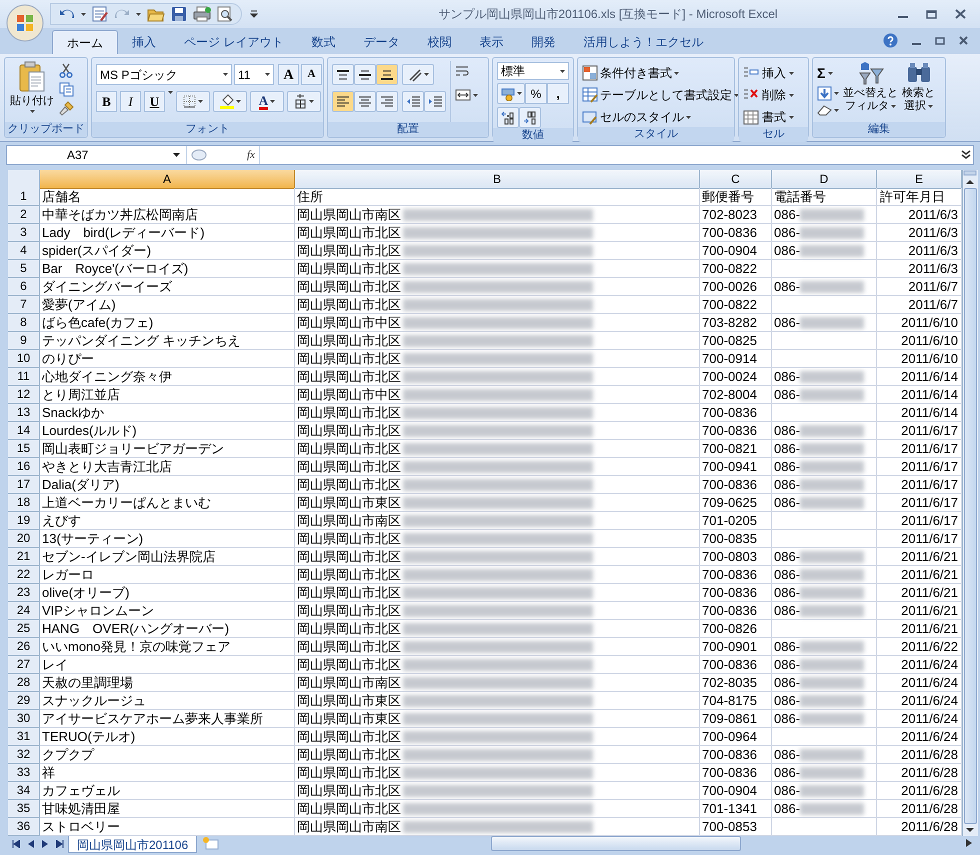 The height and width of the screenshot is (855, 980). What do you see at coordinates (508, 117) in the screenshot?
I see `increase-decimal-button` at bounding box center [508, 117].